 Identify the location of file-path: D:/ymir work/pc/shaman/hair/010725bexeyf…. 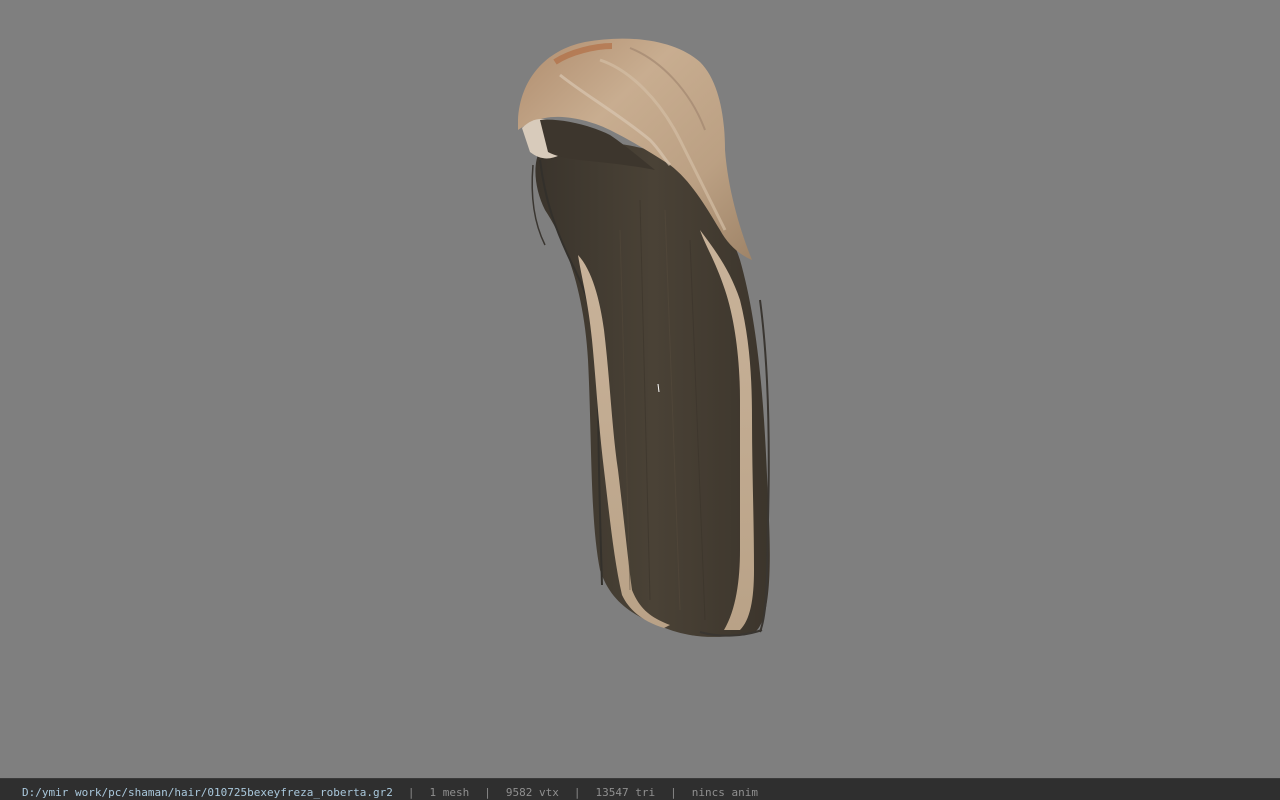
(207, 792).